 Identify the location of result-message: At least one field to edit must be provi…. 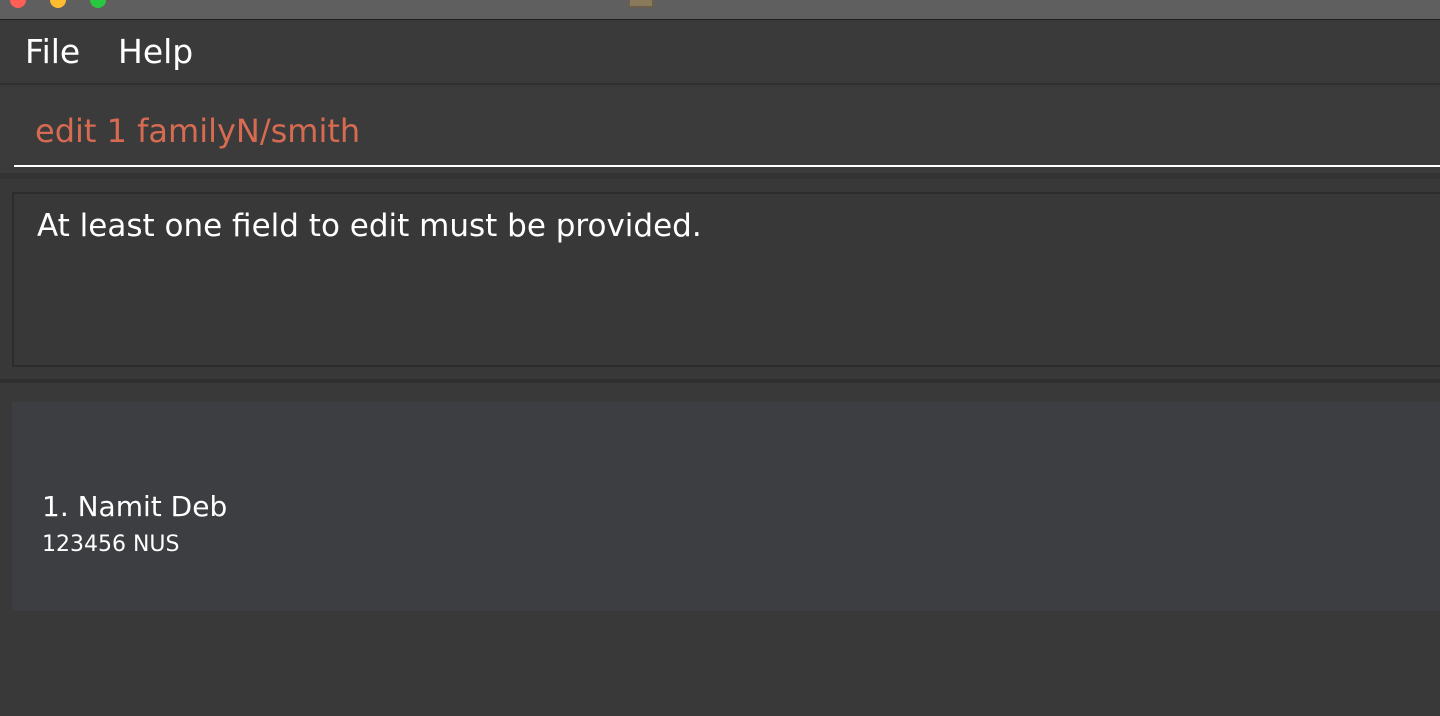
(369, 226).